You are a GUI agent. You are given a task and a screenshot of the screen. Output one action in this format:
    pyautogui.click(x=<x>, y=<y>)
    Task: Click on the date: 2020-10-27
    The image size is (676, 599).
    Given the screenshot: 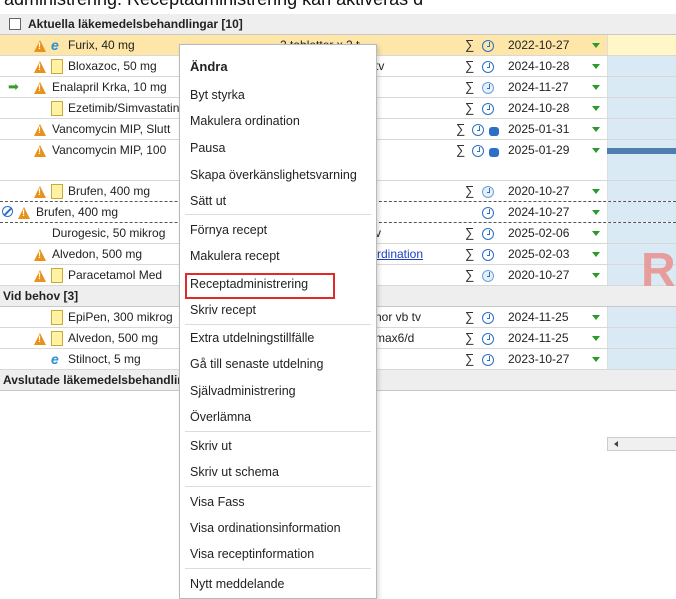 What is the action you would take?
    pyautogui.click(x=539, y=191)
    